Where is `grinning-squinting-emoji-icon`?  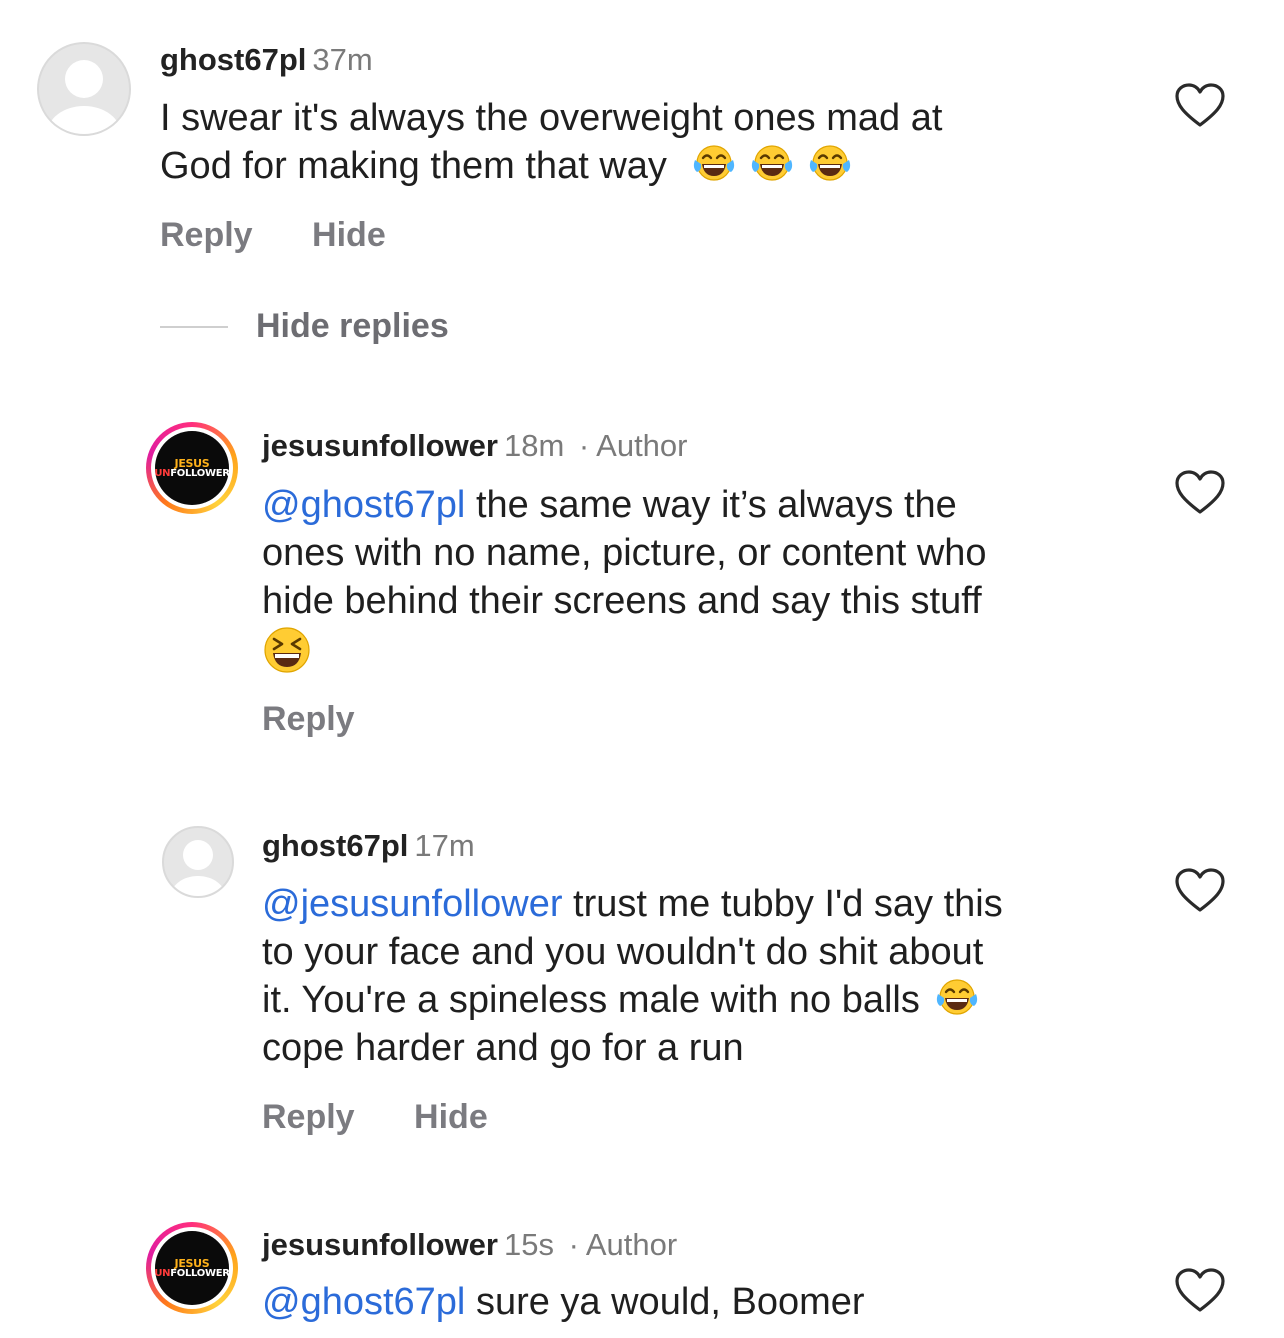 grinning-squinting-emoji-icon is located at coordinates (287, 650).